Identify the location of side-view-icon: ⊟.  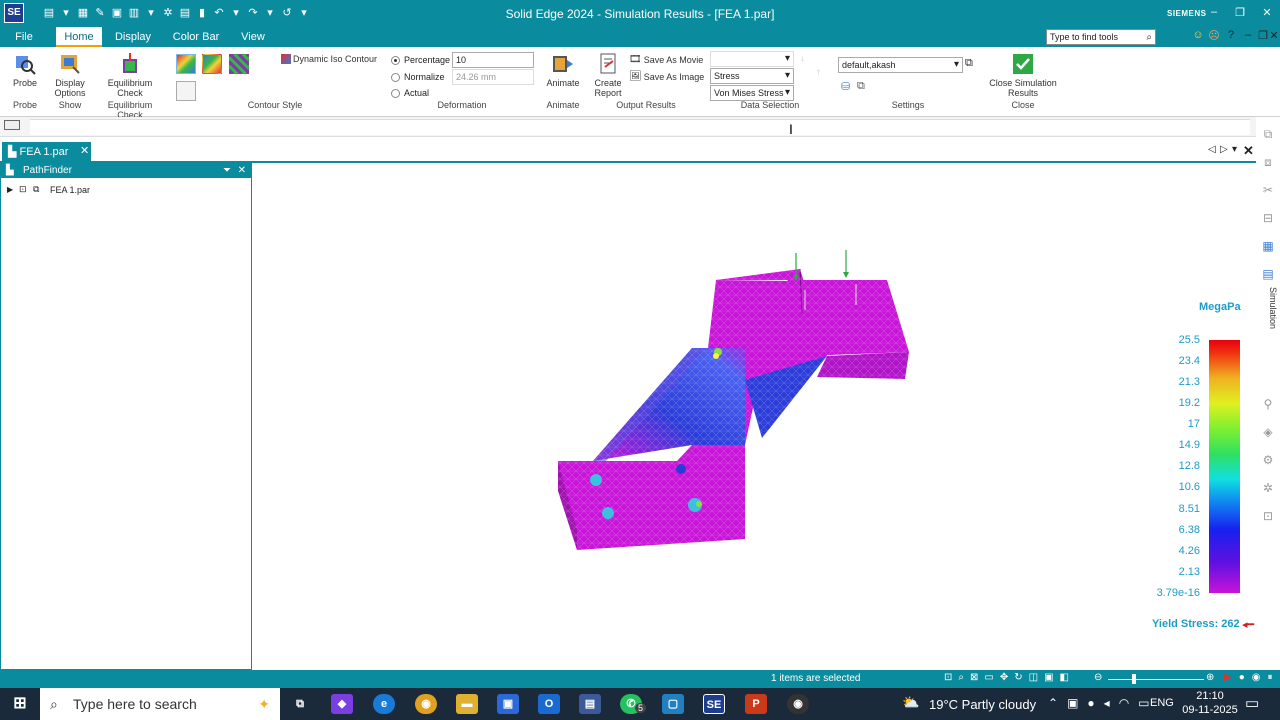
(1268, 218).